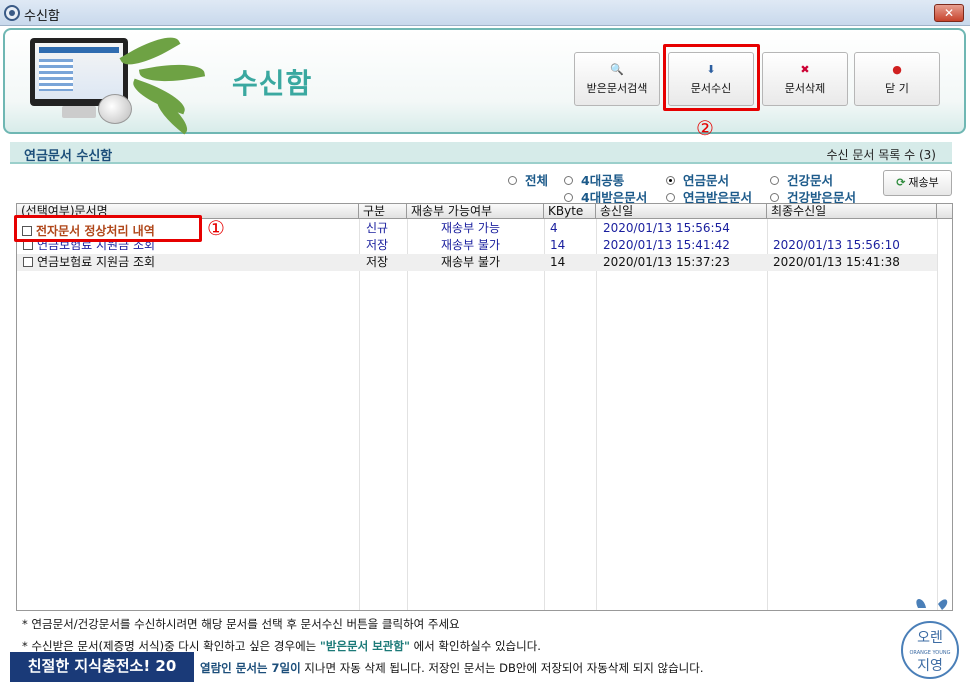  I want to click on refresh-icon: ⟳, so click(901, 182).